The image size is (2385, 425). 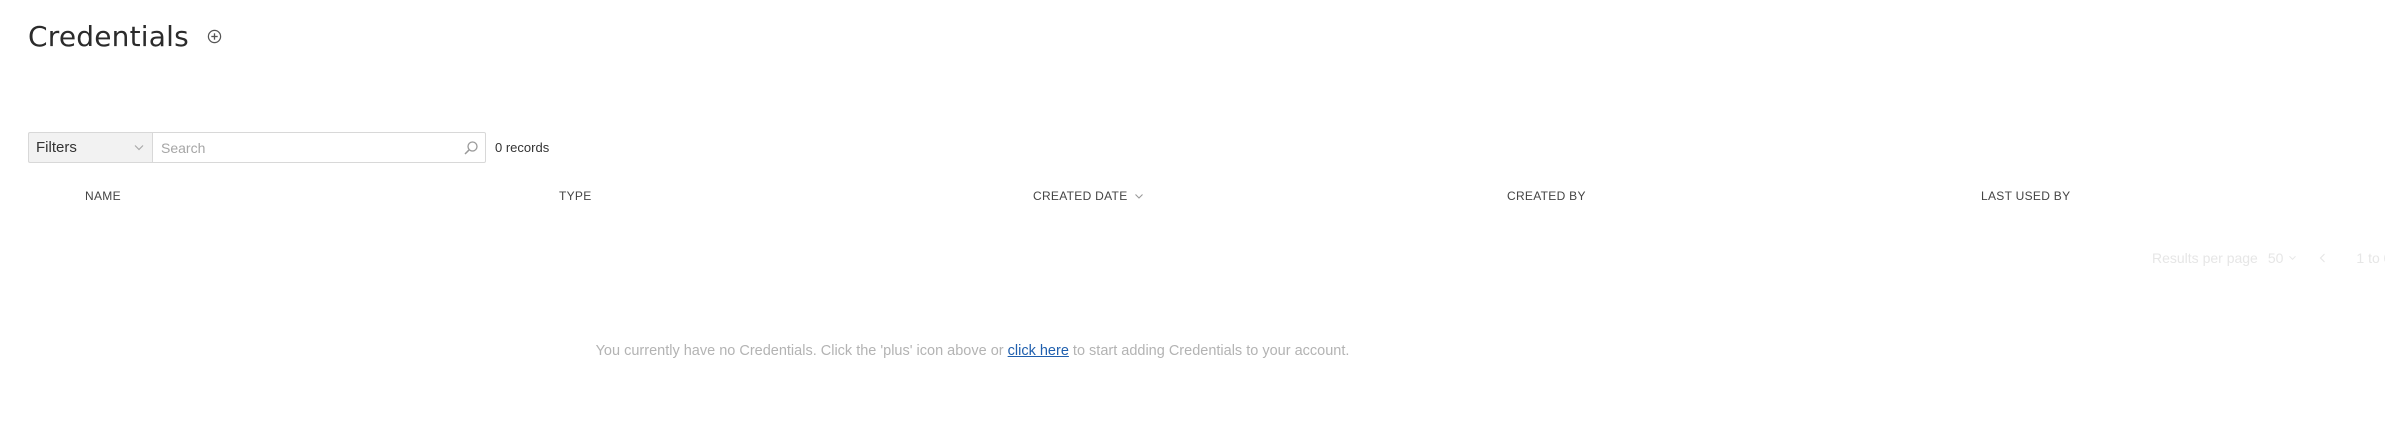 I want to click on search-input, so click(x=305, y=147).